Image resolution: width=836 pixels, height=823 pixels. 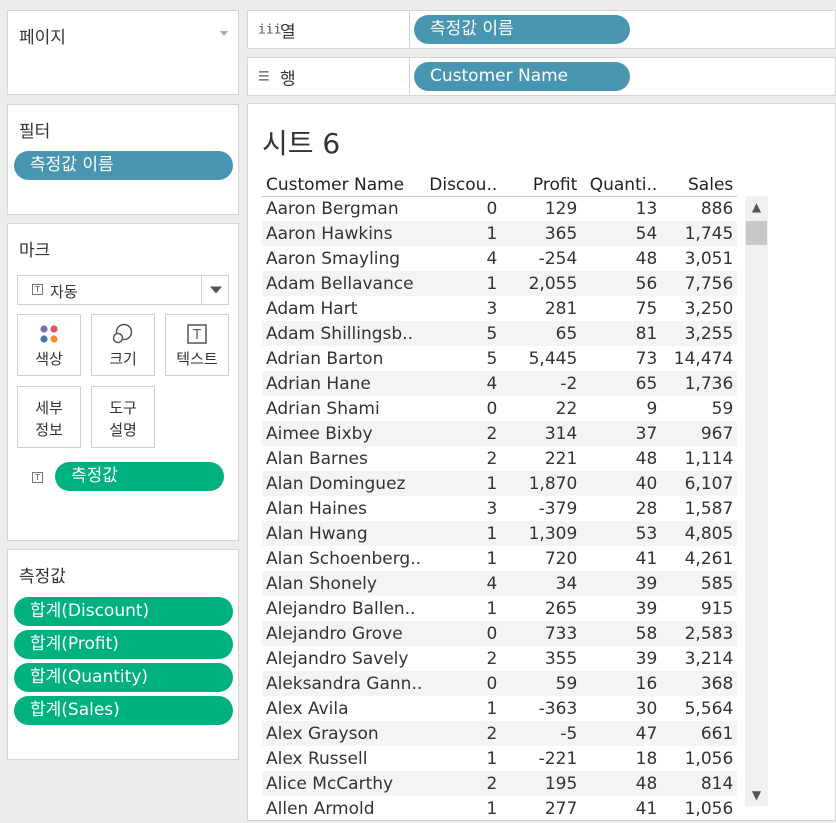 I want to click on cell-profit: -5, so click(x=537, y=733).